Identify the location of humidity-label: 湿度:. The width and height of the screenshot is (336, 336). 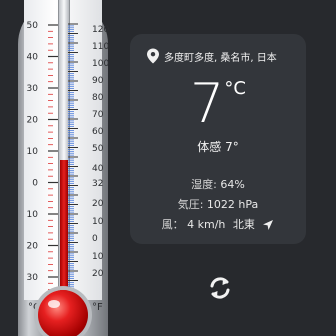
(206, 184).